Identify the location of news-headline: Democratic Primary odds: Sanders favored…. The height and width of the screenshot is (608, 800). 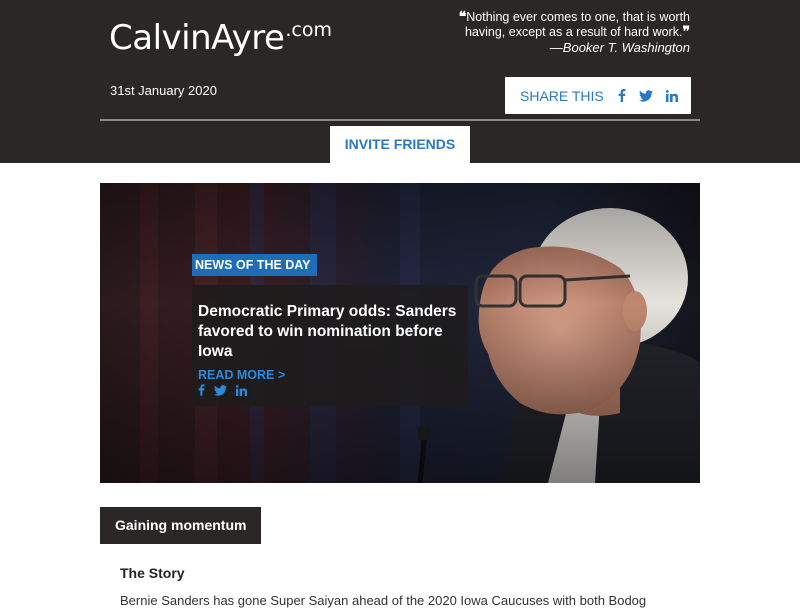
(330, 332).